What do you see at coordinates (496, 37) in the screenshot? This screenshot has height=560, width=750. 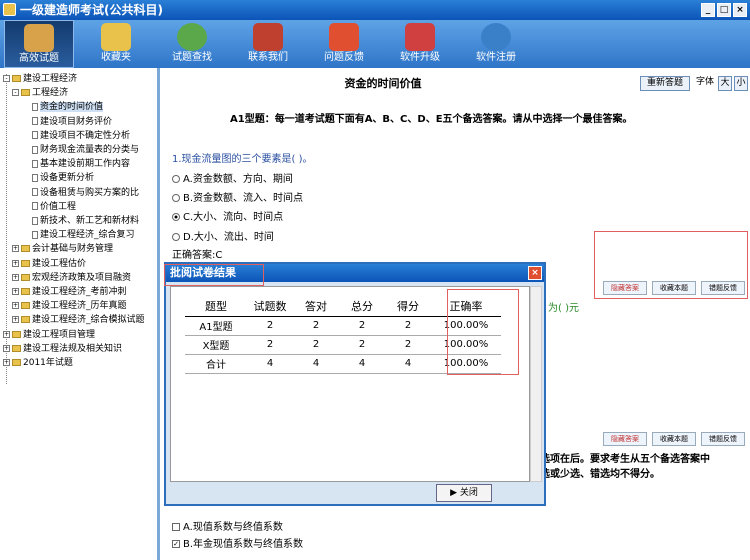 I see `user-add-icon` at bounding box center [496, 37].